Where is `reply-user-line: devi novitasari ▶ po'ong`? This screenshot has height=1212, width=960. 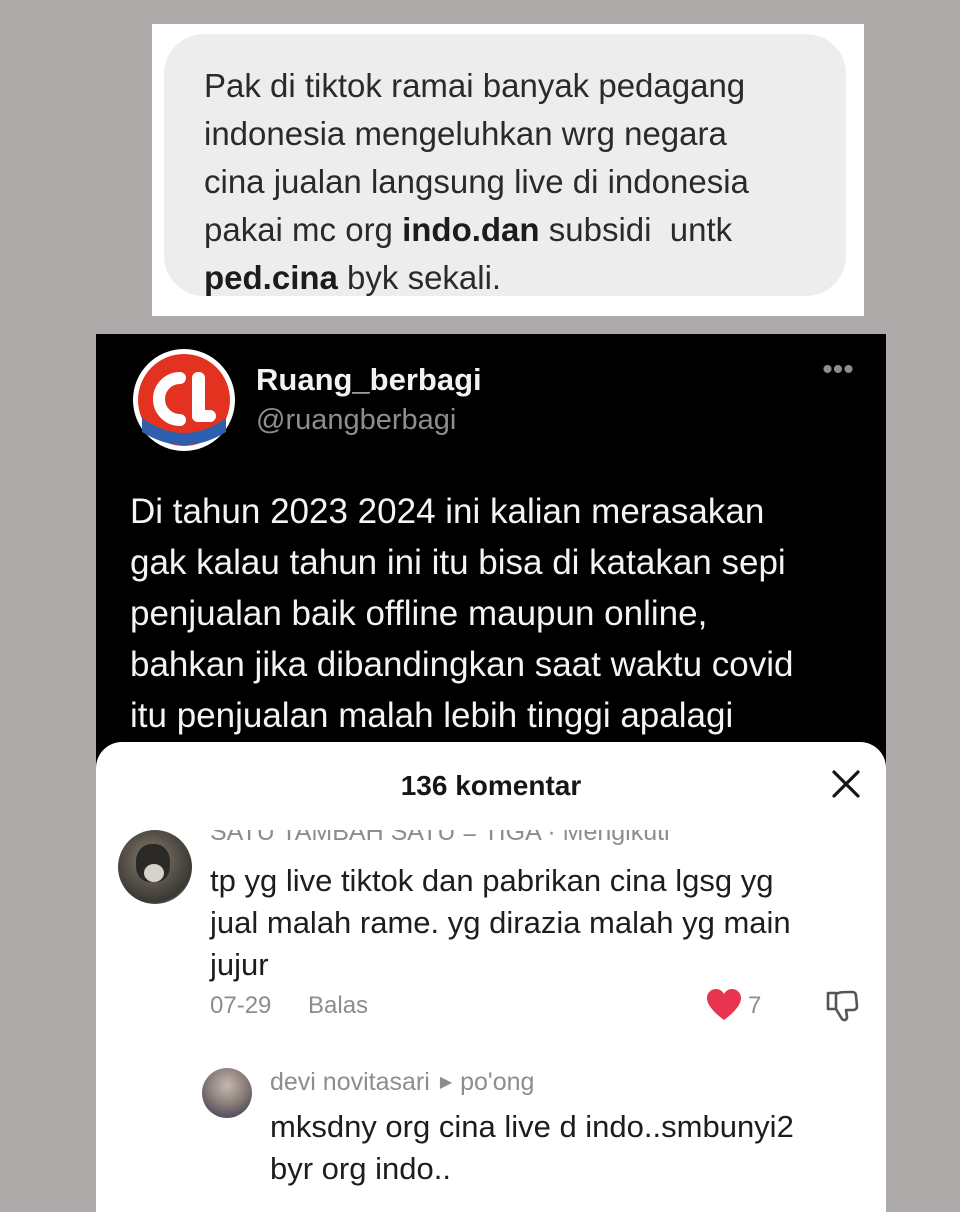
reply-user-line: devi novitasari ▶ po'ong is located at coordinates (402, 1082).